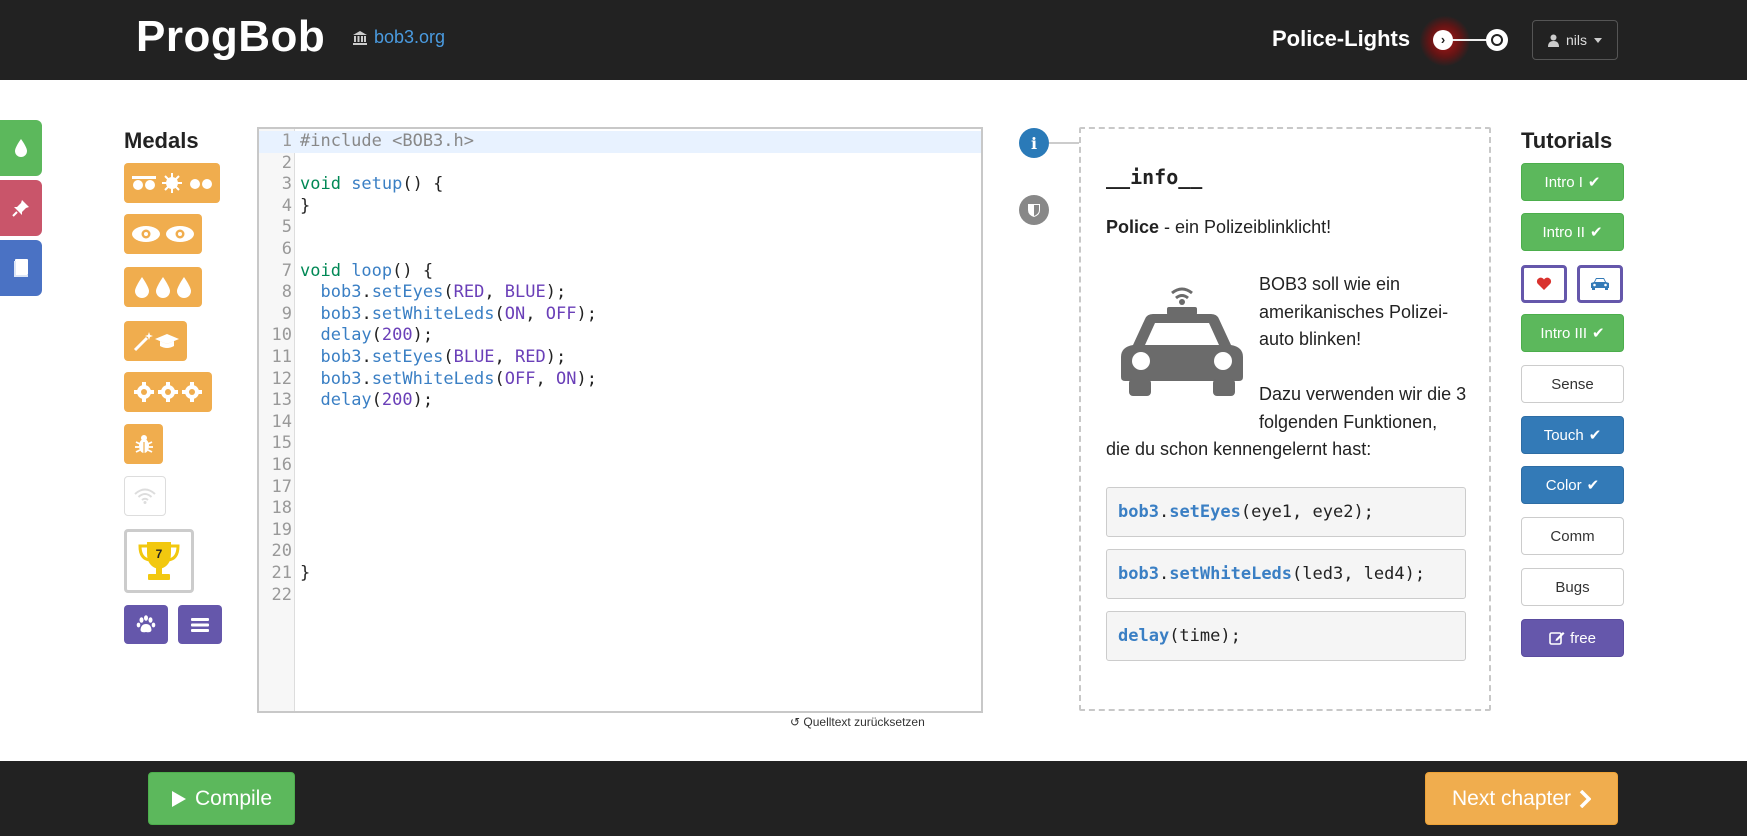  Describe the element at coordinates (1583, 638) in the screenshot. I see `tutorial-label: free` at that location.